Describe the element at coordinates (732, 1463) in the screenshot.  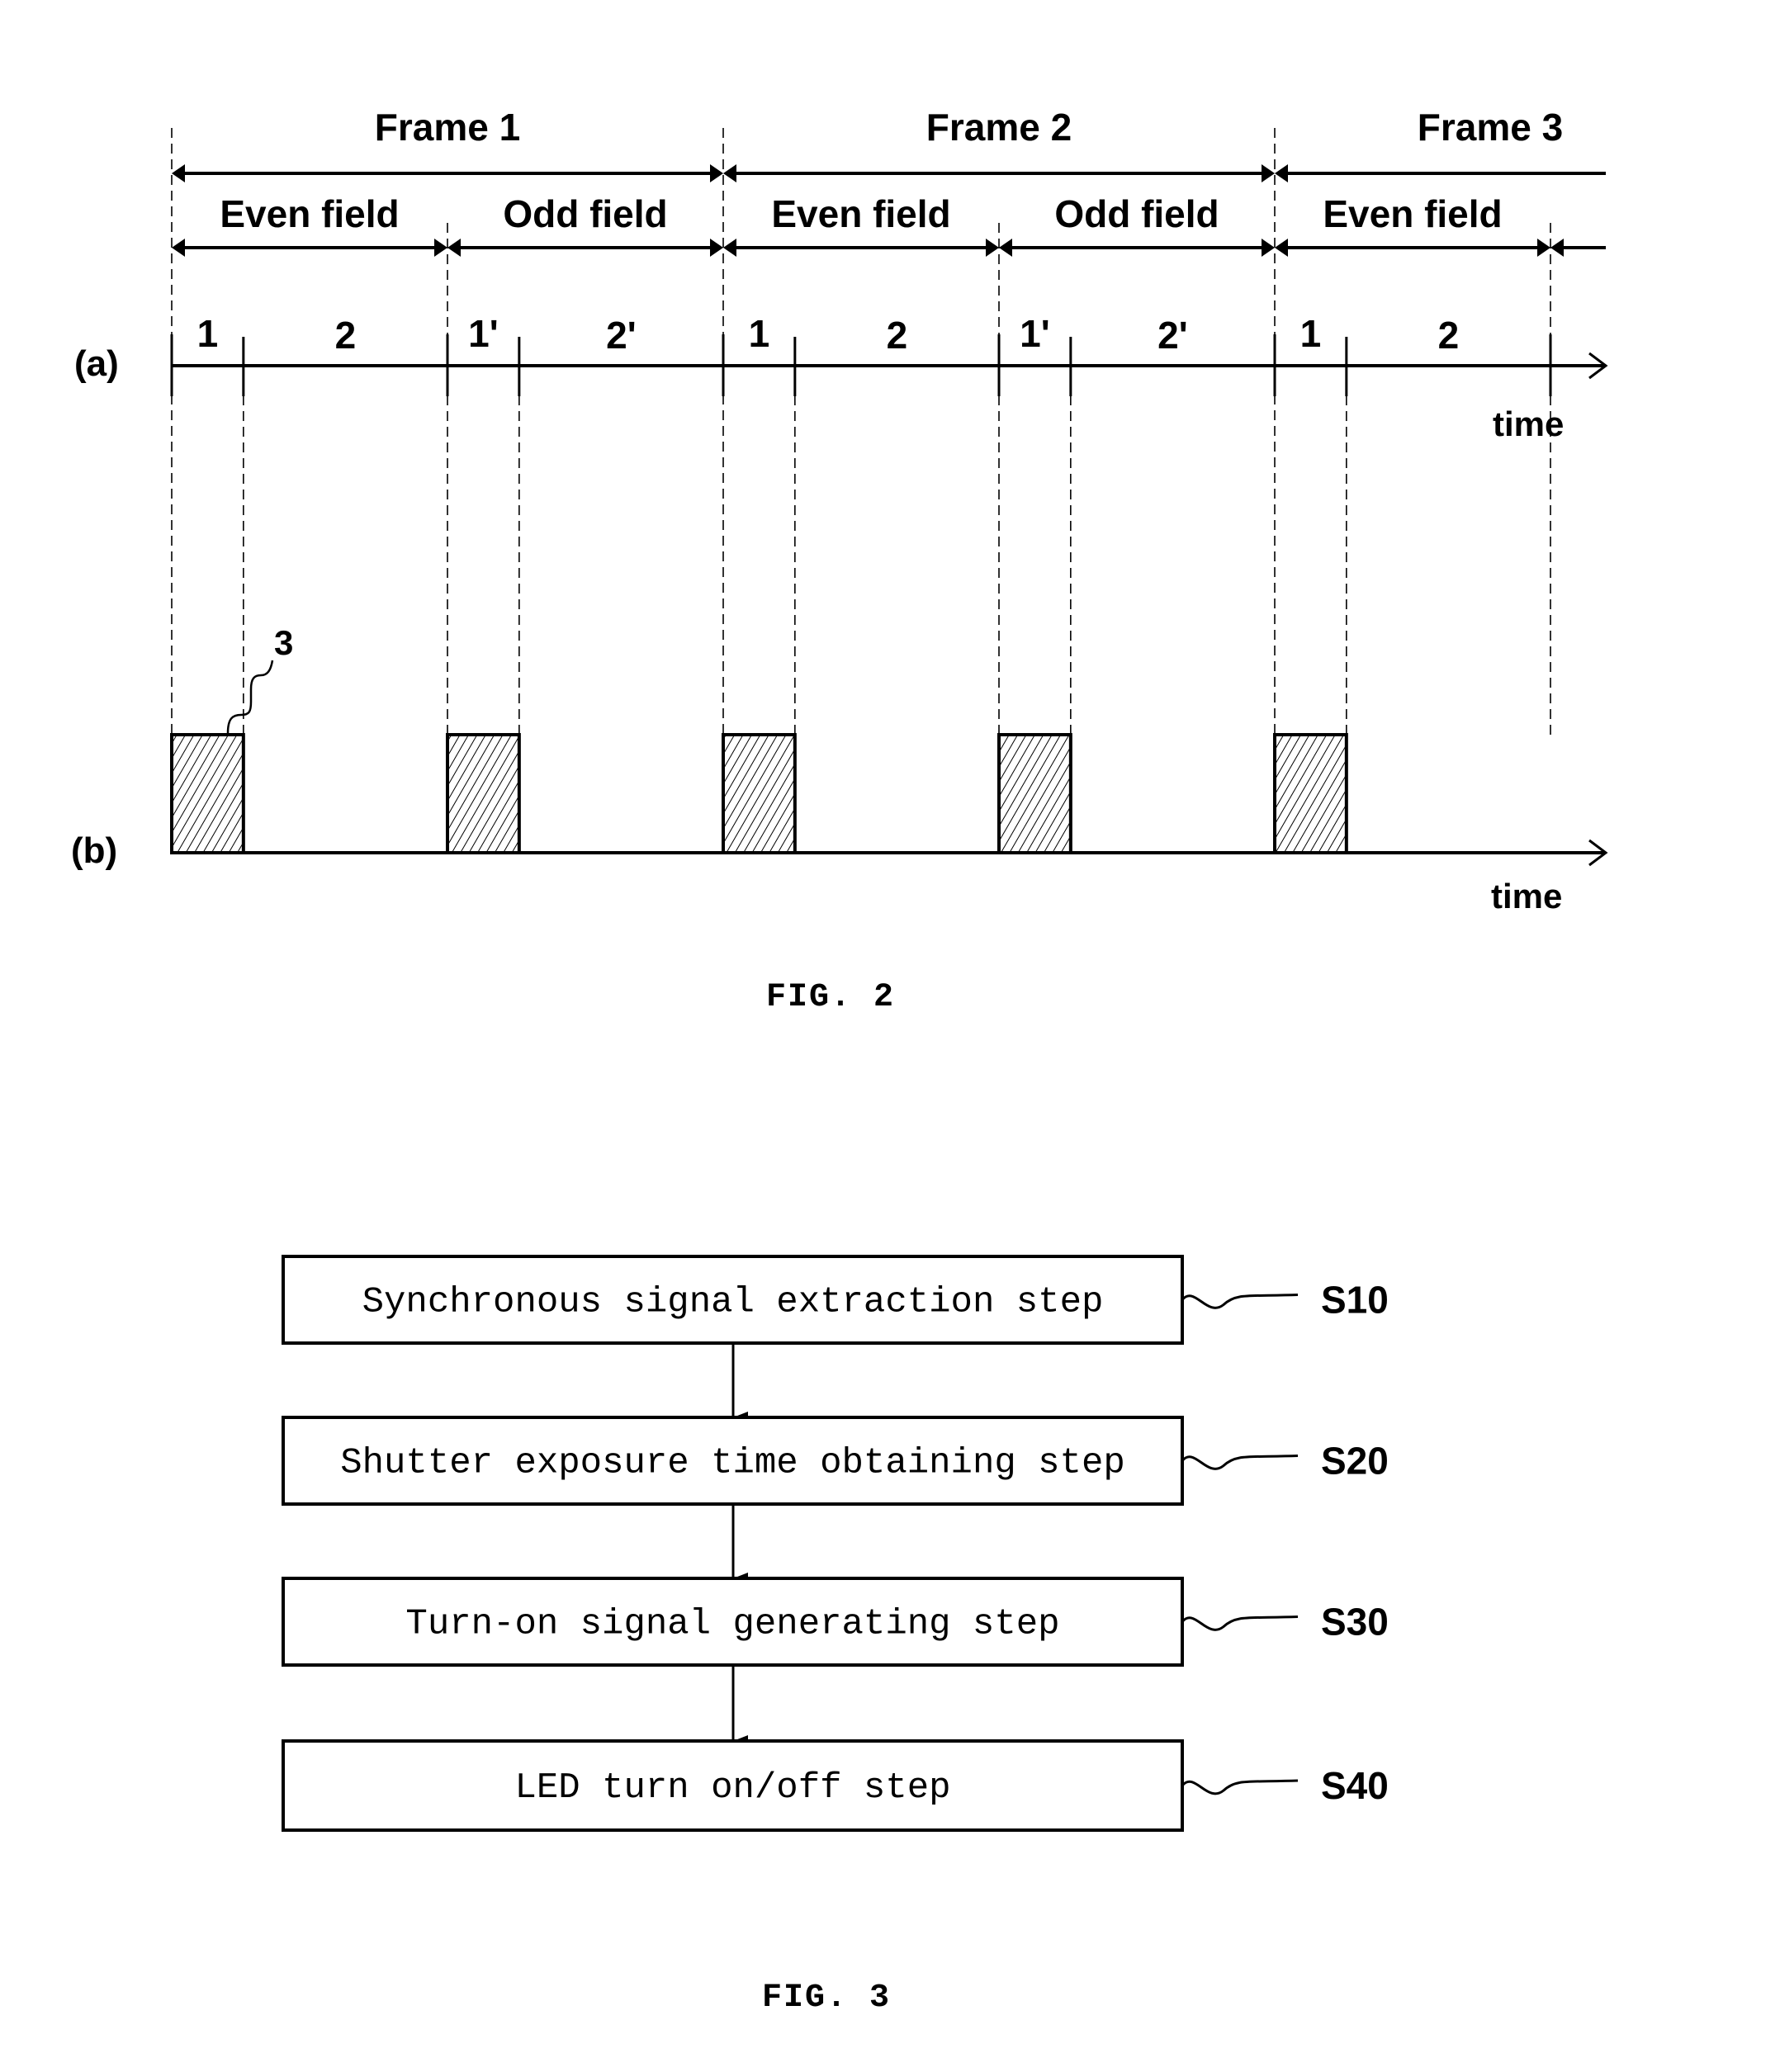
I see `step-text: Shutter exposure time obtaining step` at that location.